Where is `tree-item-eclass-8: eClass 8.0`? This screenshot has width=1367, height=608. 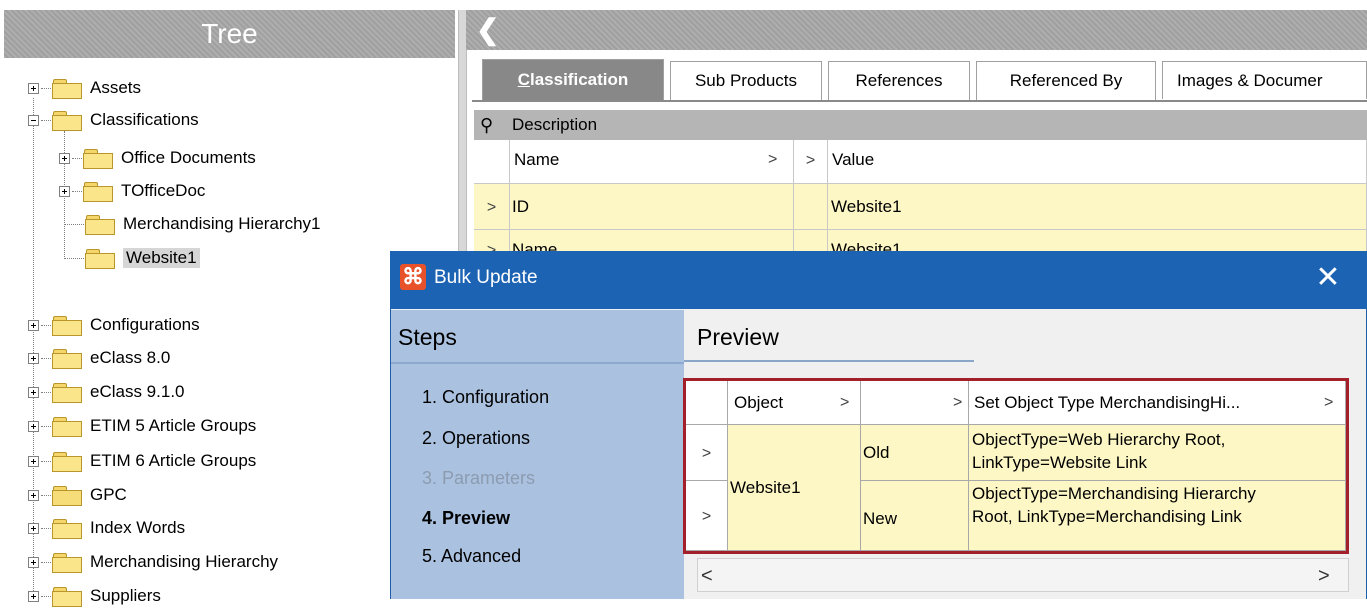 tree-item-eclass-8: eClass 8.0 is located at coordinates (99, 358).